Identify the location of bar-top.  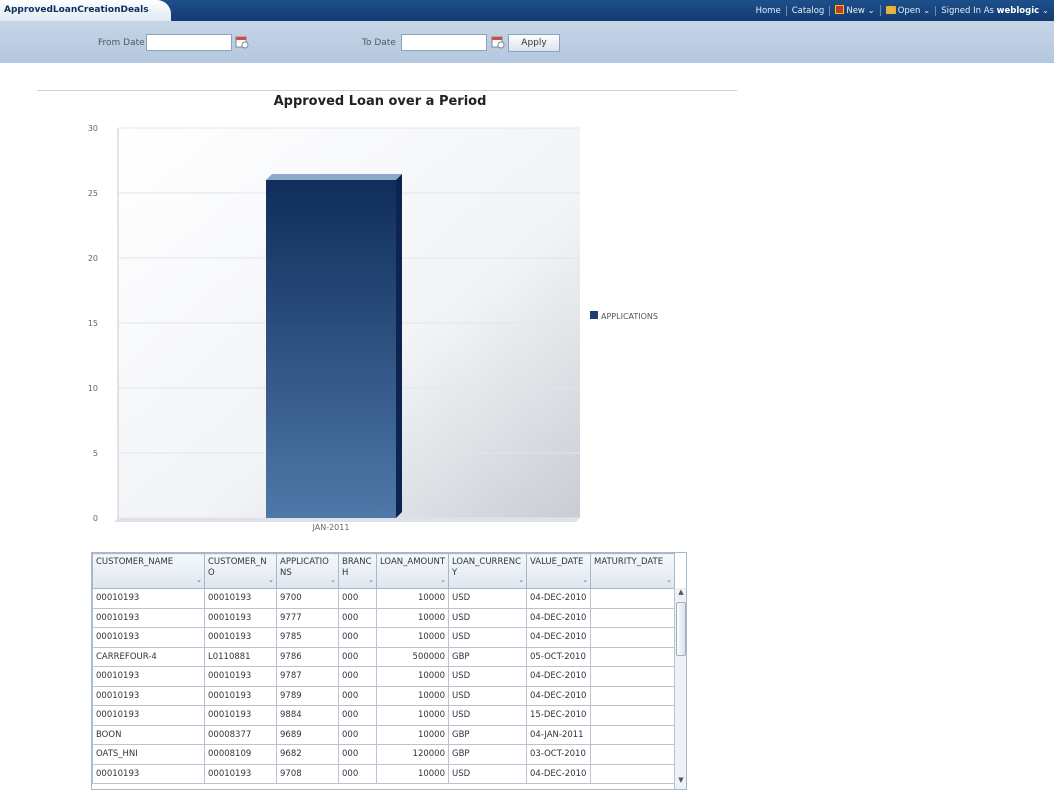
(334, 177).